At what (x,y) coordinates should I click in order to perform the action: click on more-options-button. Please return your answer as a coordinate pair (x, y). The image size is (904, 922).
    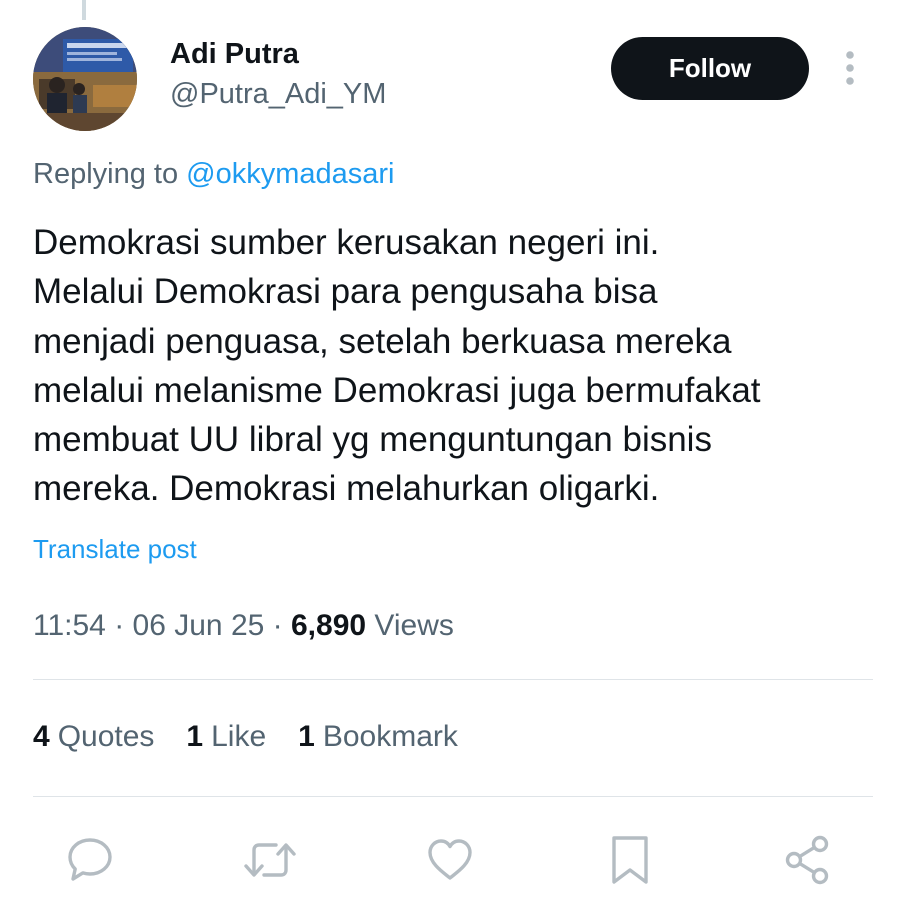
    Looking at the image, I should click on (850, 68).